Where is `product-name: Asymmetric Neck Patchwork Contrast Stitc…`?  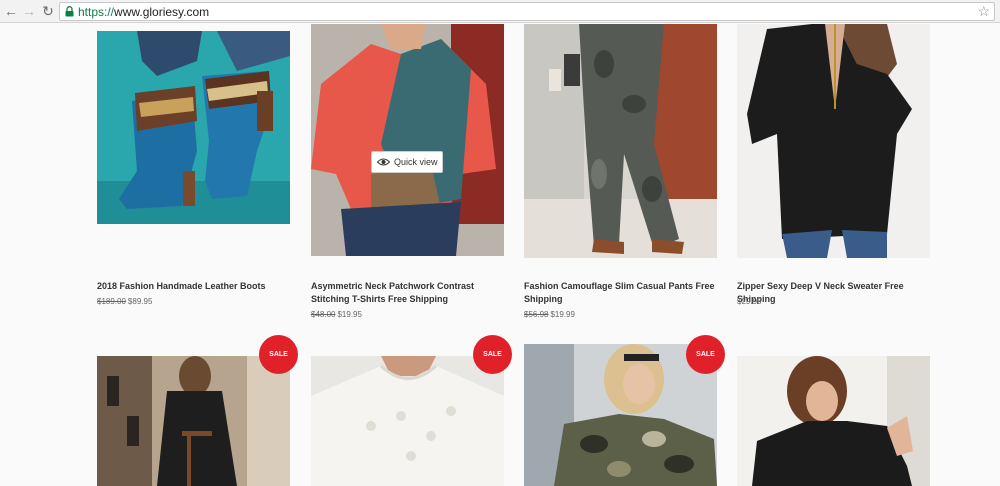 product-name: Asymmetric Neck Patchwork Contrast Stitc… is located at coordinates (407, 293).